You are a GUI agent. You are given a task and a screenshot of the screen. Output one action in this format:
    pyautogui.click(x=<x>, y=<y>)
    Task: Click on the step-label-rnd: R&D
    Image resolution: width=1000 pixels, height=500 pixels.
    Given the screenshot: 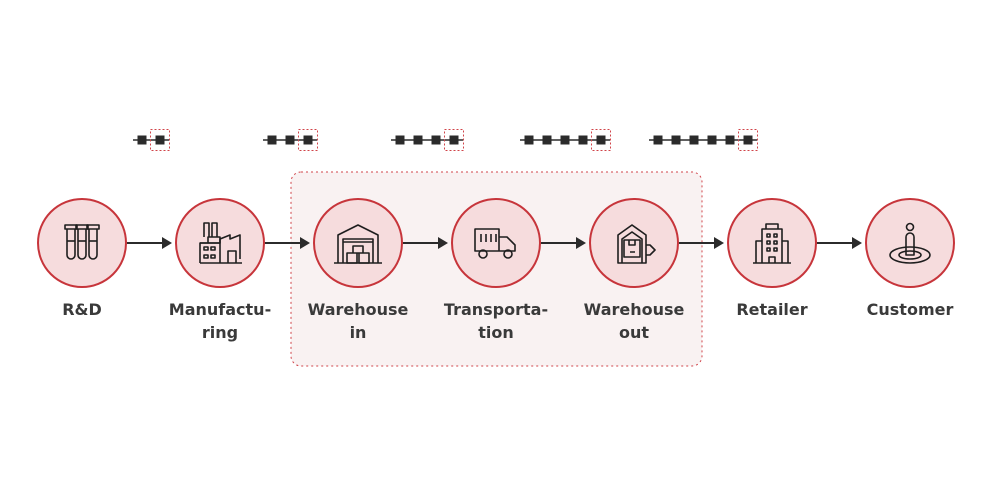 What is the action you would take?
    pyautogui.click(x=82, y=309)
    